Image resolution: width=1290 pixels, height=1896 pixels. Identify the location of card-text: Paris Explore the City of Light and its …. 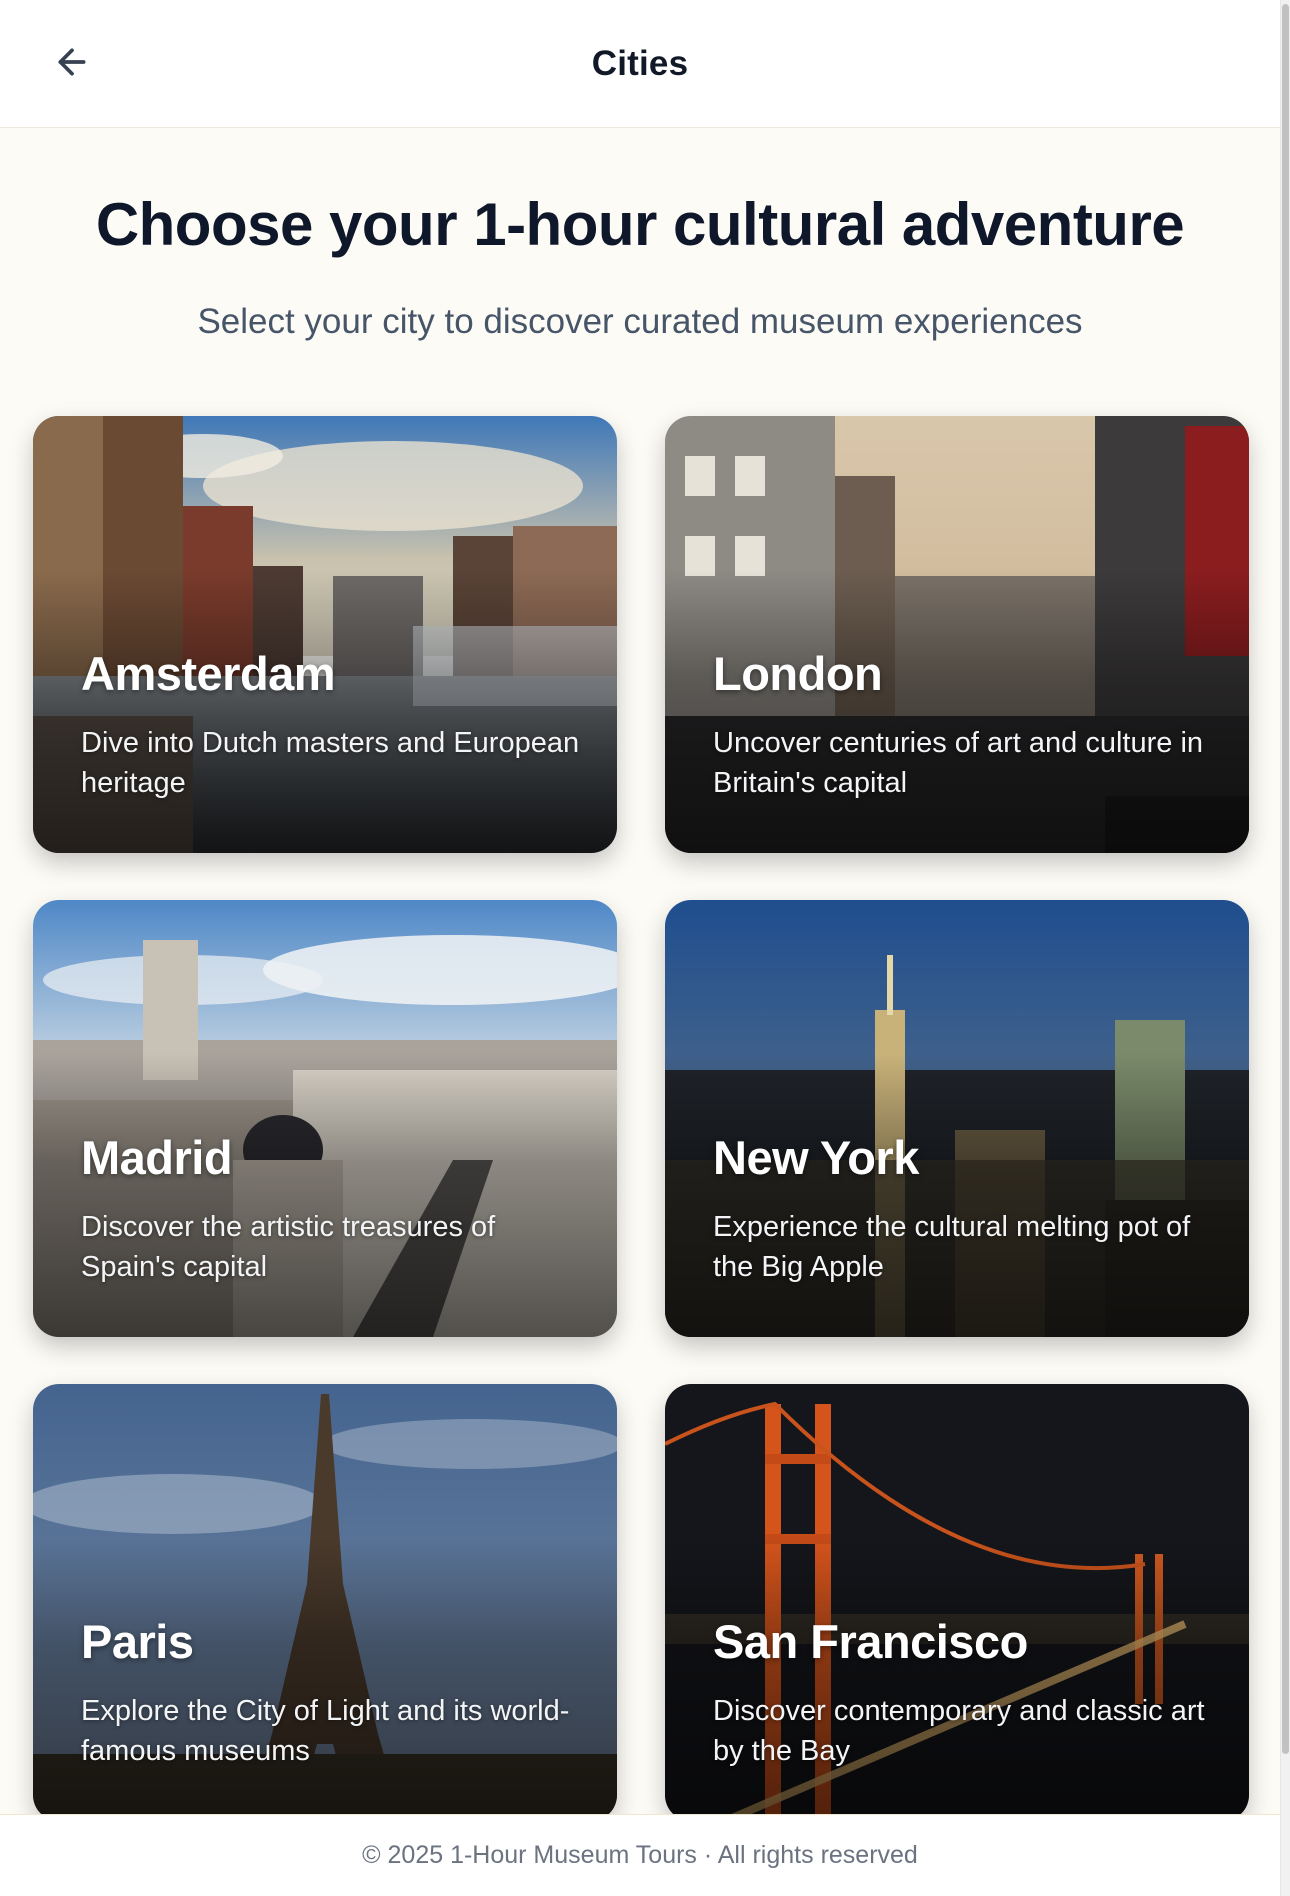
(331, 1692).